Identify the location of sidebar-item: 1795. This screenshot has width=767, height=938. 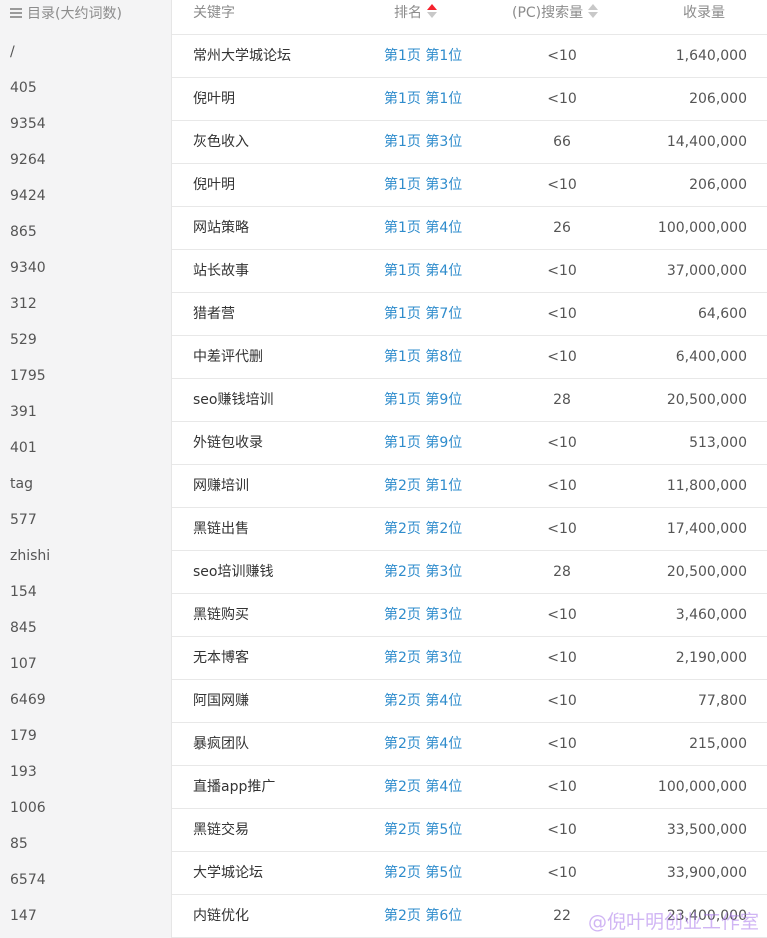
(85, 376).